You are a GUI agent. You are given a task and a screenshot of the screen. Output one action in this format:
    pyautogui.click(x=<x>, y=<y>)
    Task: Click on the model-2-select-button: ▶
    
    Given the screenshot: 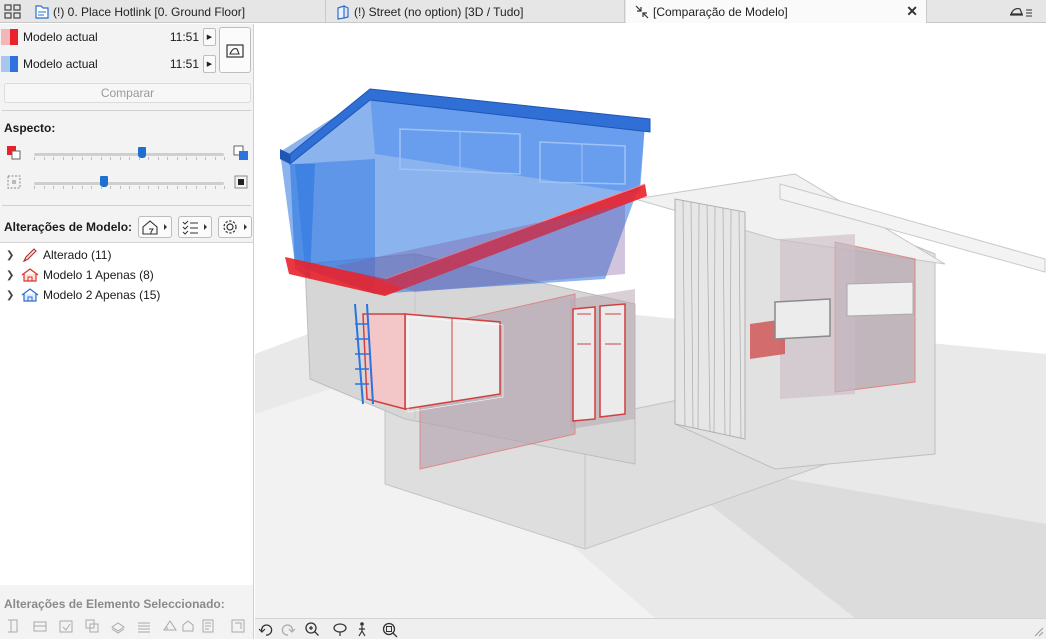 What is the action you would take?
    pyautogui.click(x=209, y=64)
    